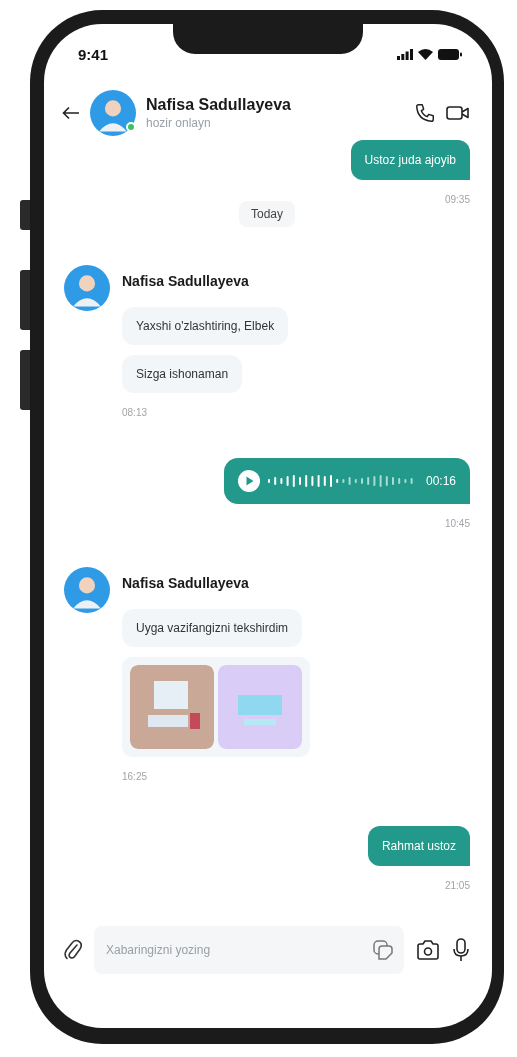 The image size is (517, 1057). I want to click on photo-placeholder, so click(172, 707).